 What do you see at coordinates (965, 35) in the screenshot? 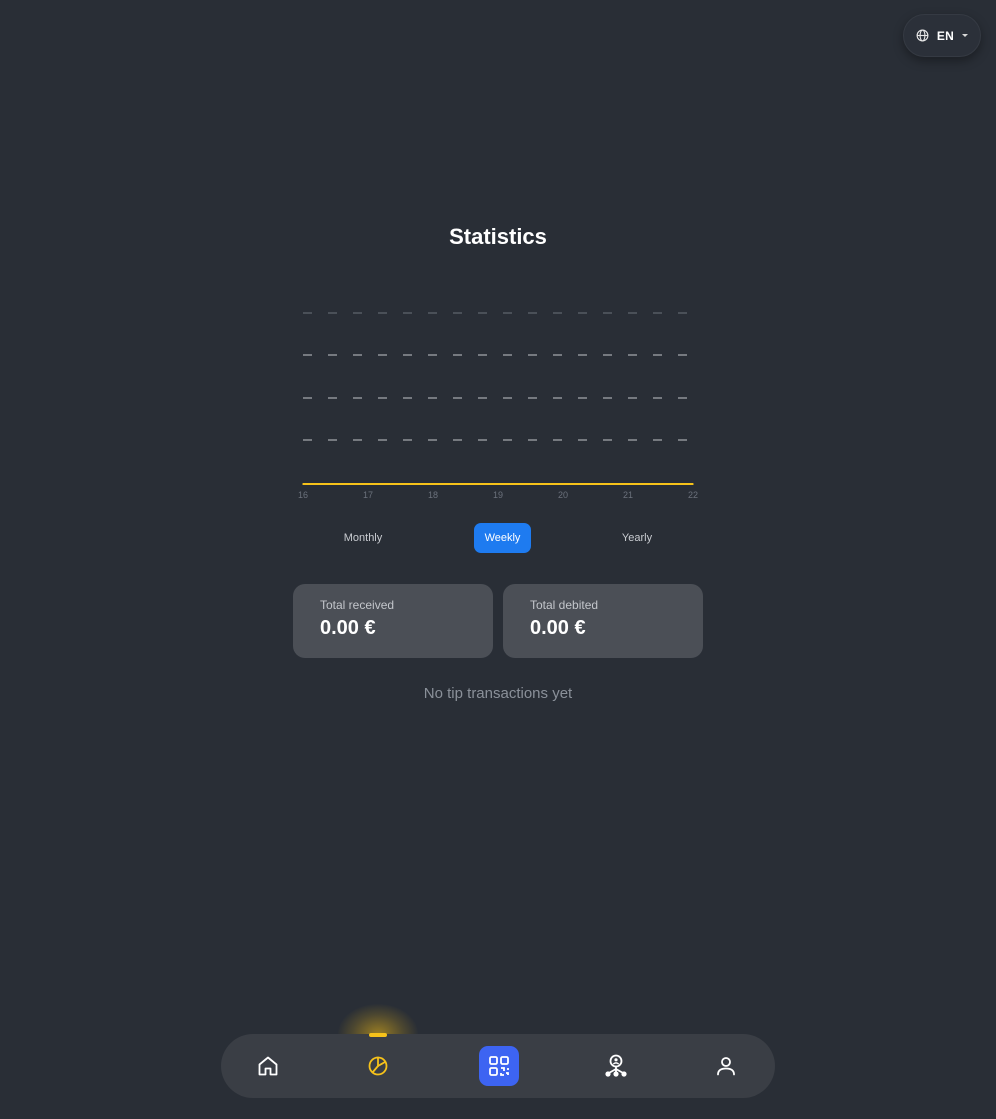
I see `caret-down-icon` at bounding box center [965, 35].